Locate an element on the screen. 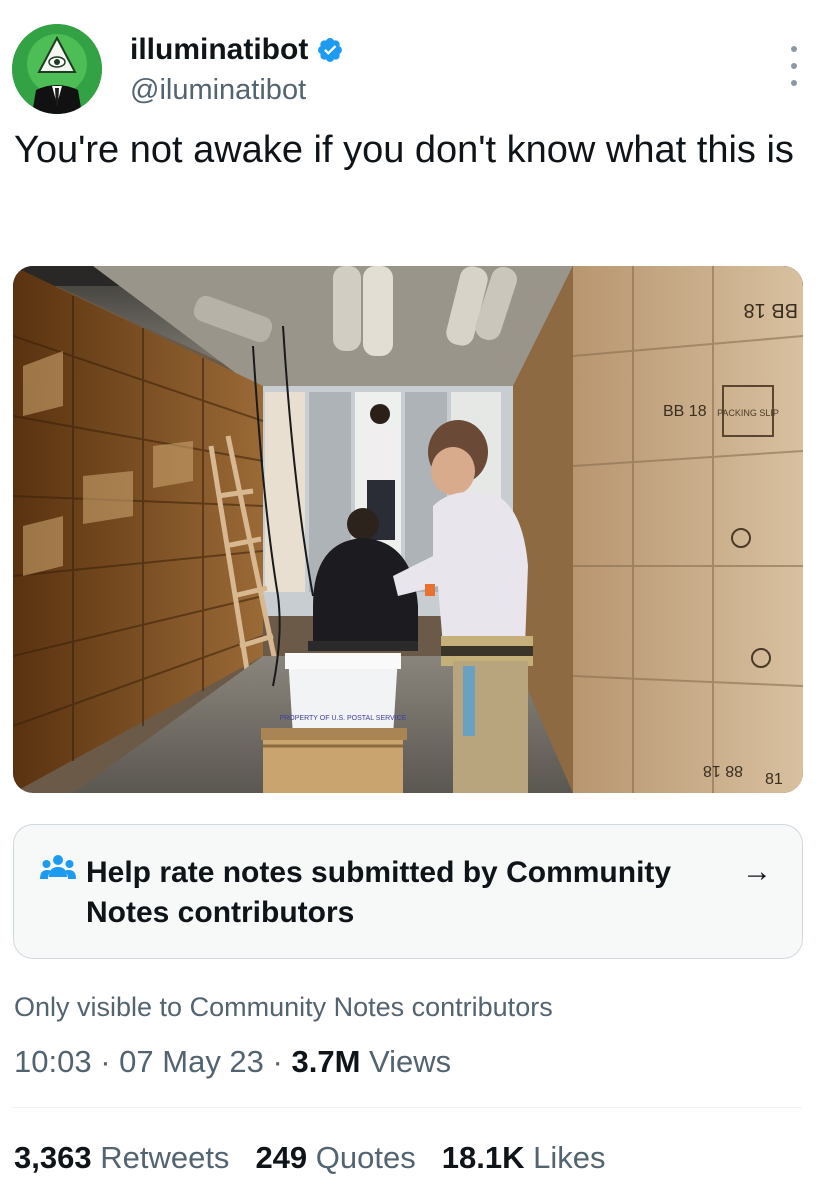 This screenshot has height=1200, width=829. tweet-header: illuminatibot @iluminatibot is located at coordinates (414, 69).